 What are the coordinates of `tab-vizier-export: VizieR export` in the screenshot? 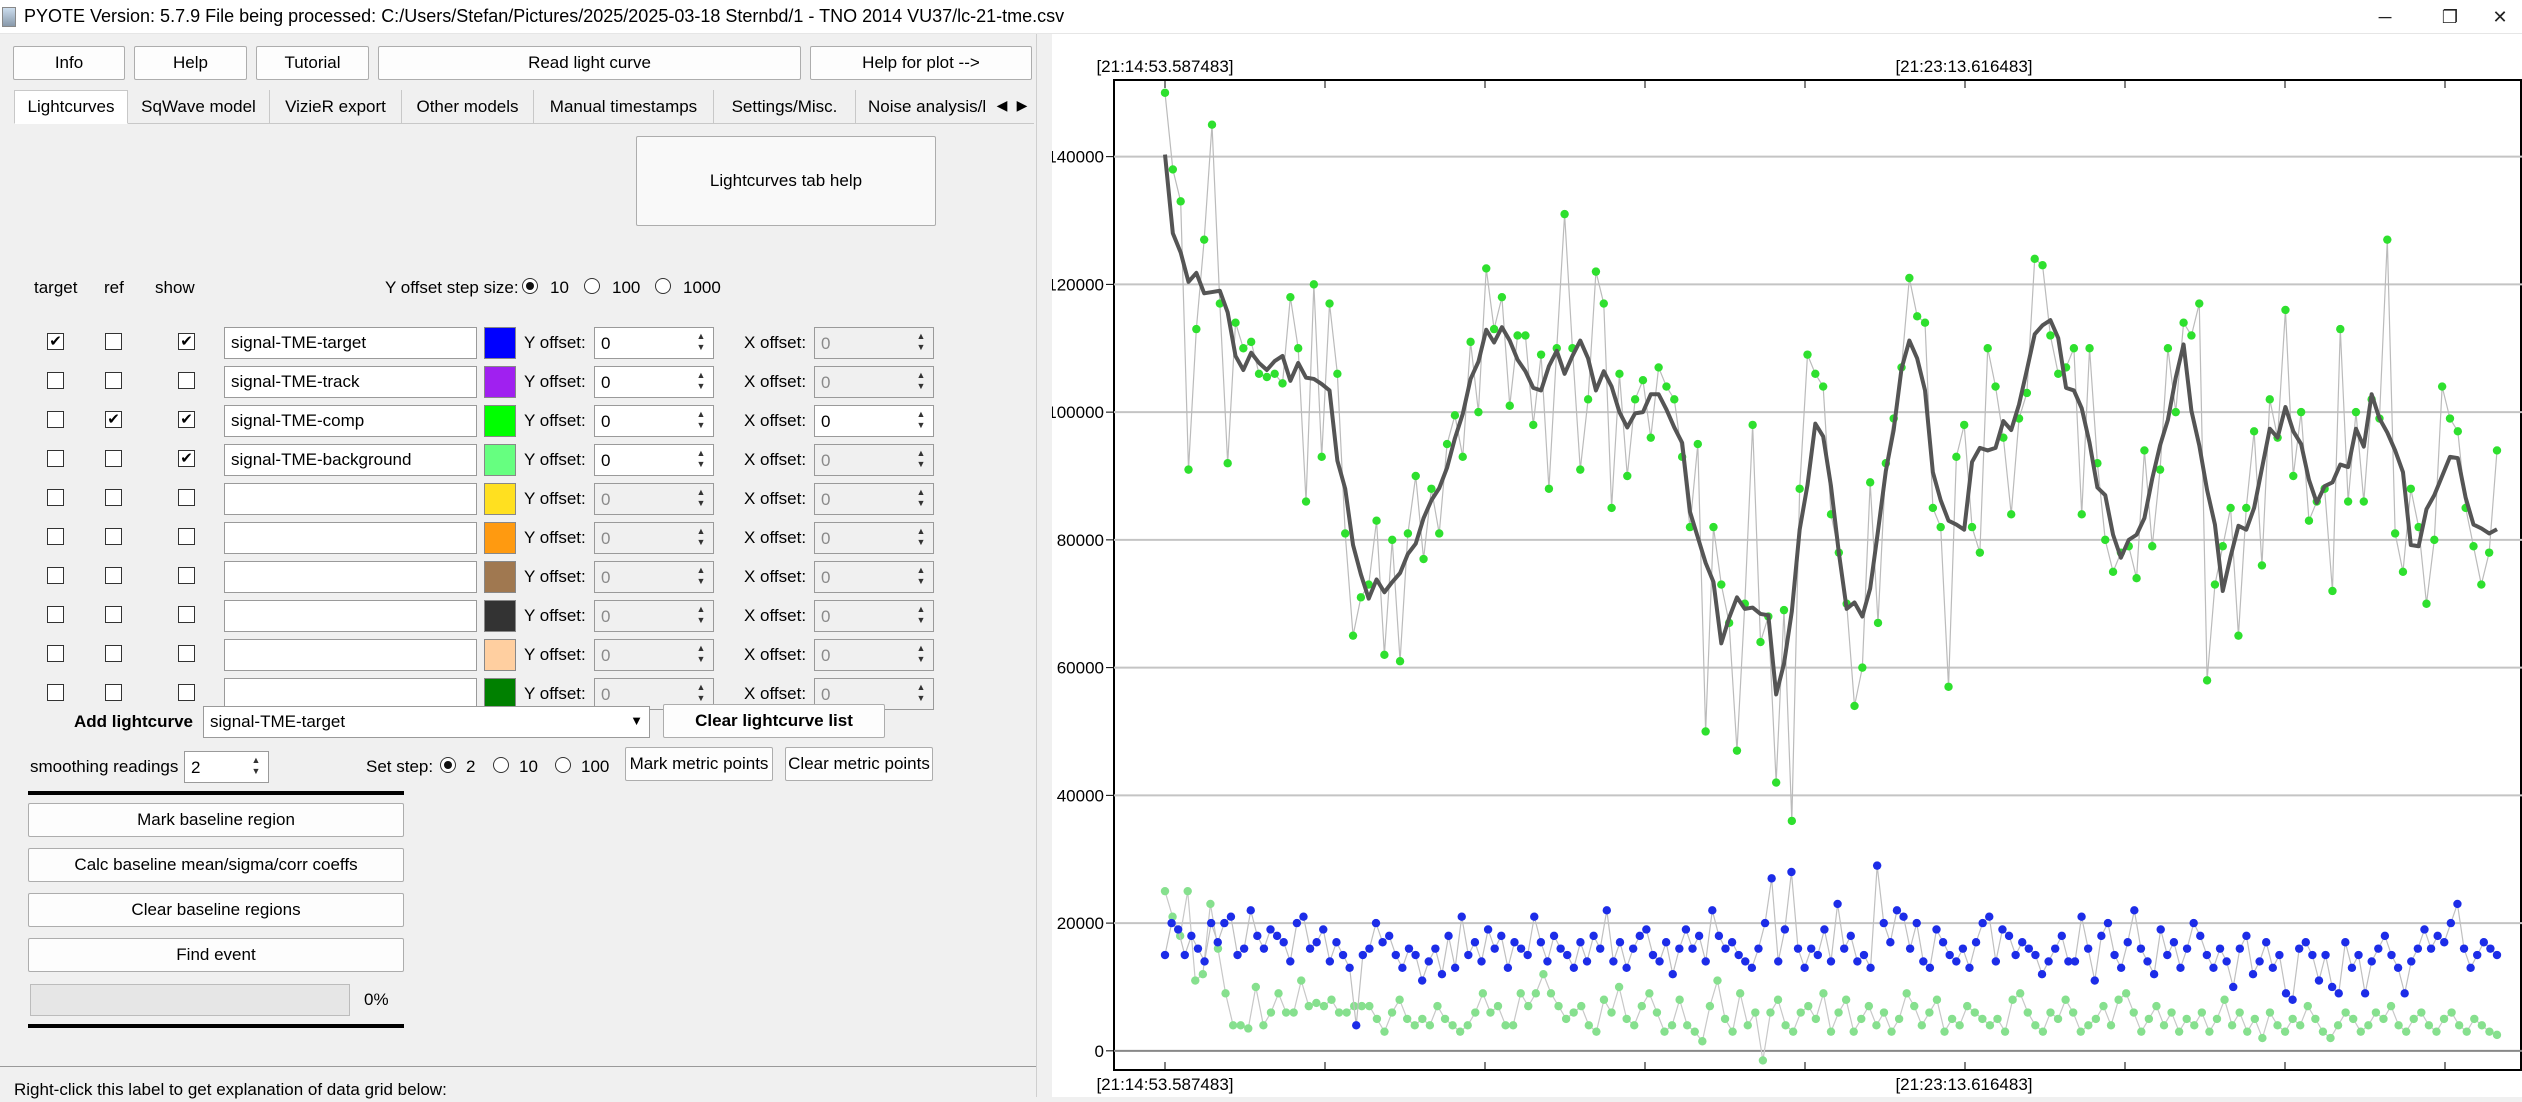 It's located at (336, 107).